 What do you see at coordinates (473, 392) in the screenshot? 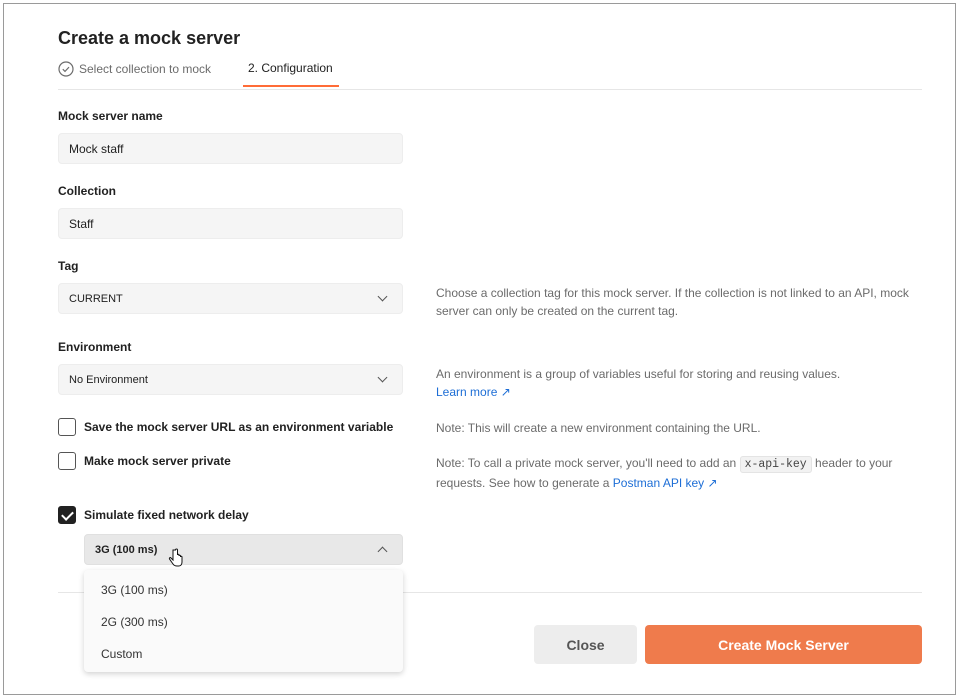
I see `learn-more-link: Learn more ↗` at bounding box center [473, 392].